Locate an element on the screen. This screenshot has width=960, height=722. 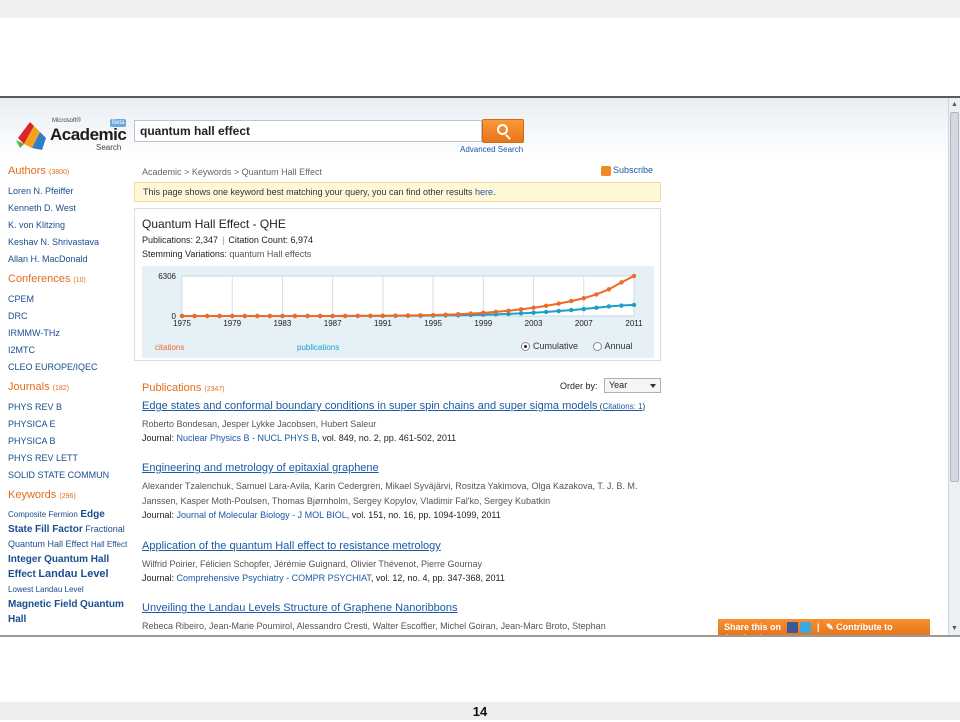
breadcrumb-keywords: Keywords is located at coordinates (212, 172).